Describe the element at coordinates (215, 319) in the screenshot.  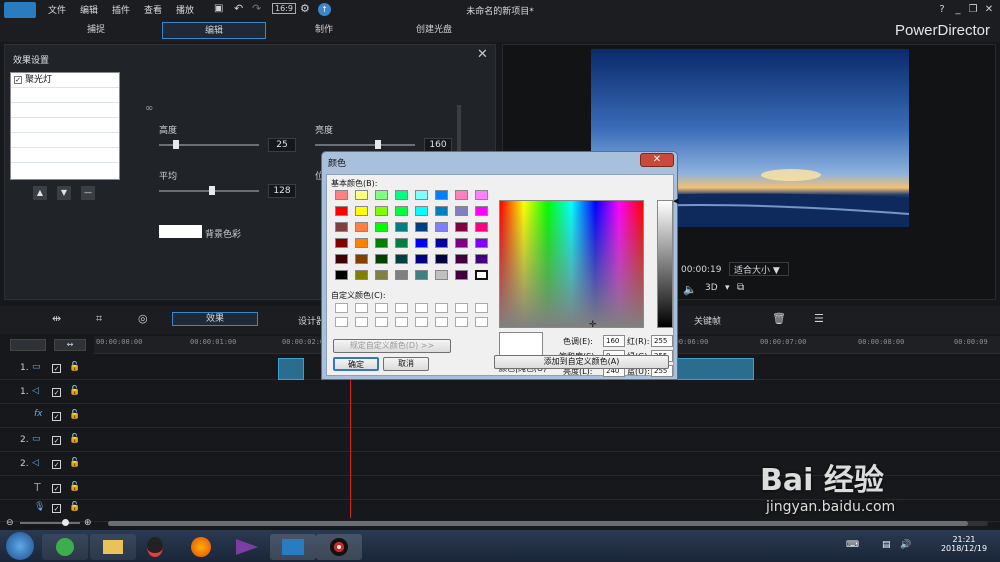
I see `effect-tab: 效果` at that location.